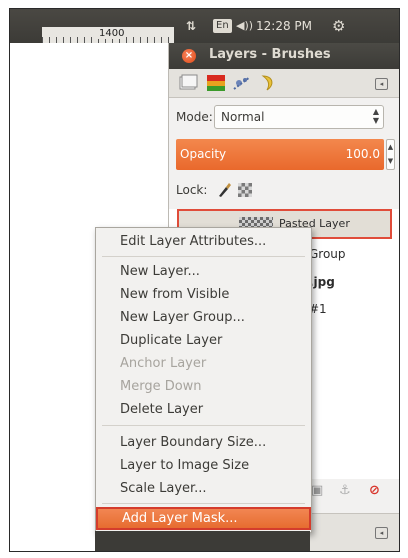  Describe the element at coordinates (322, 282) in the screenshot. I see `layer-item: .jpg` at that location.